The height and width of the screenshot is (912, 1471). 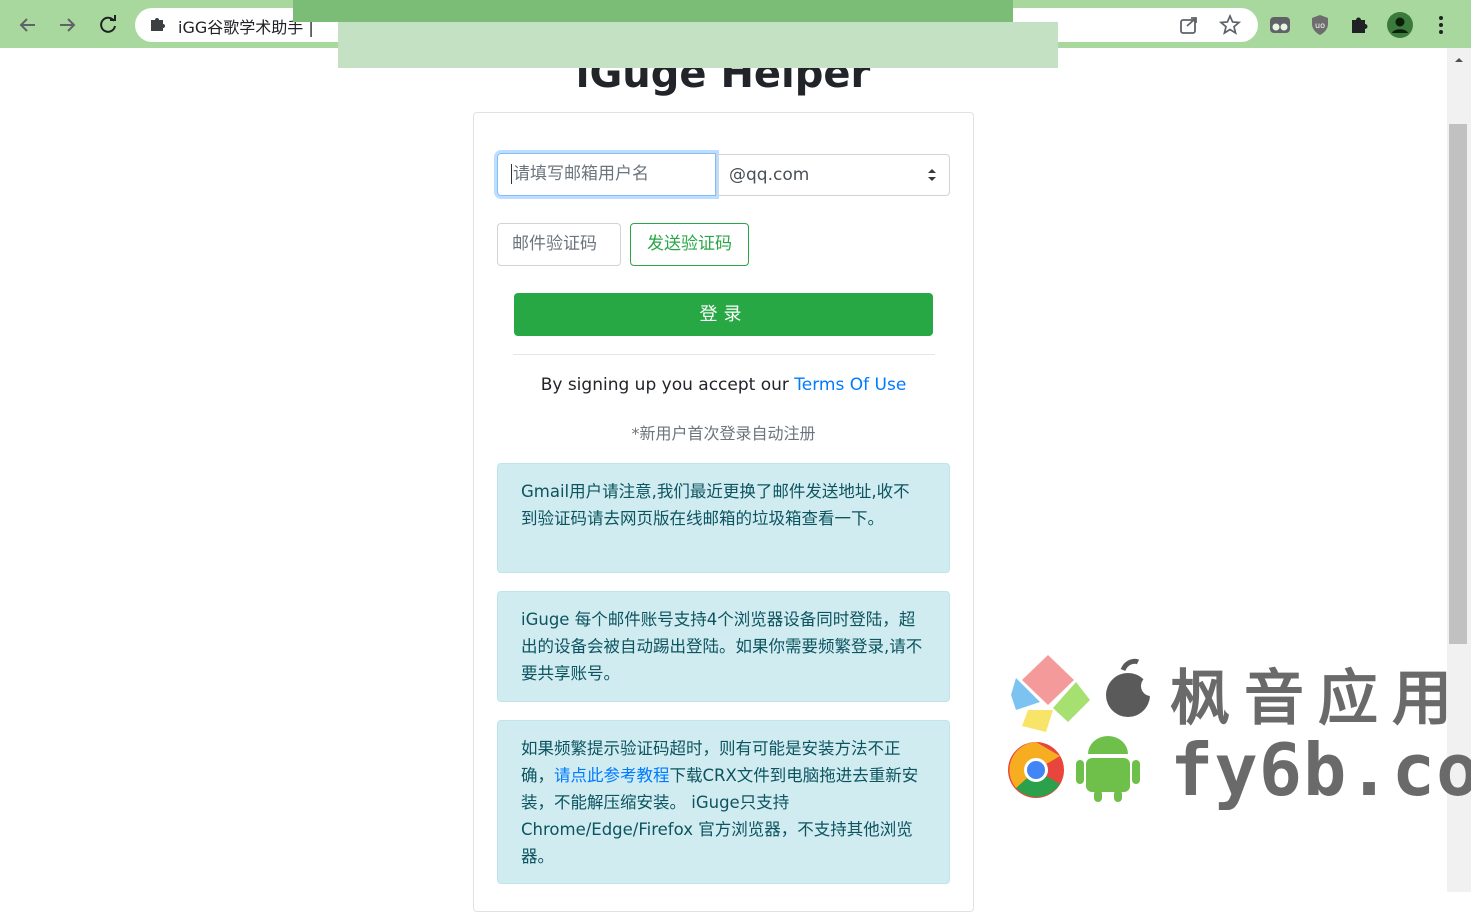 What do you see at coordinates (689, 244) in the screenshot?
I see `send-code-button: 发送验证码` at bounding box center [689, 244].